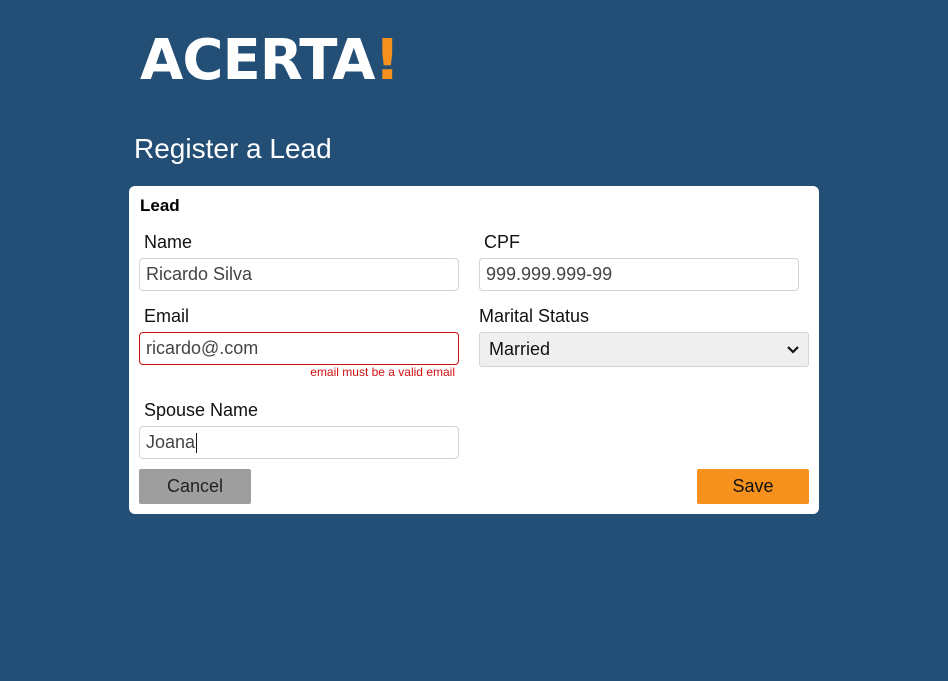  I want to click on email-input: ricardo@.com, so click(299, 348).